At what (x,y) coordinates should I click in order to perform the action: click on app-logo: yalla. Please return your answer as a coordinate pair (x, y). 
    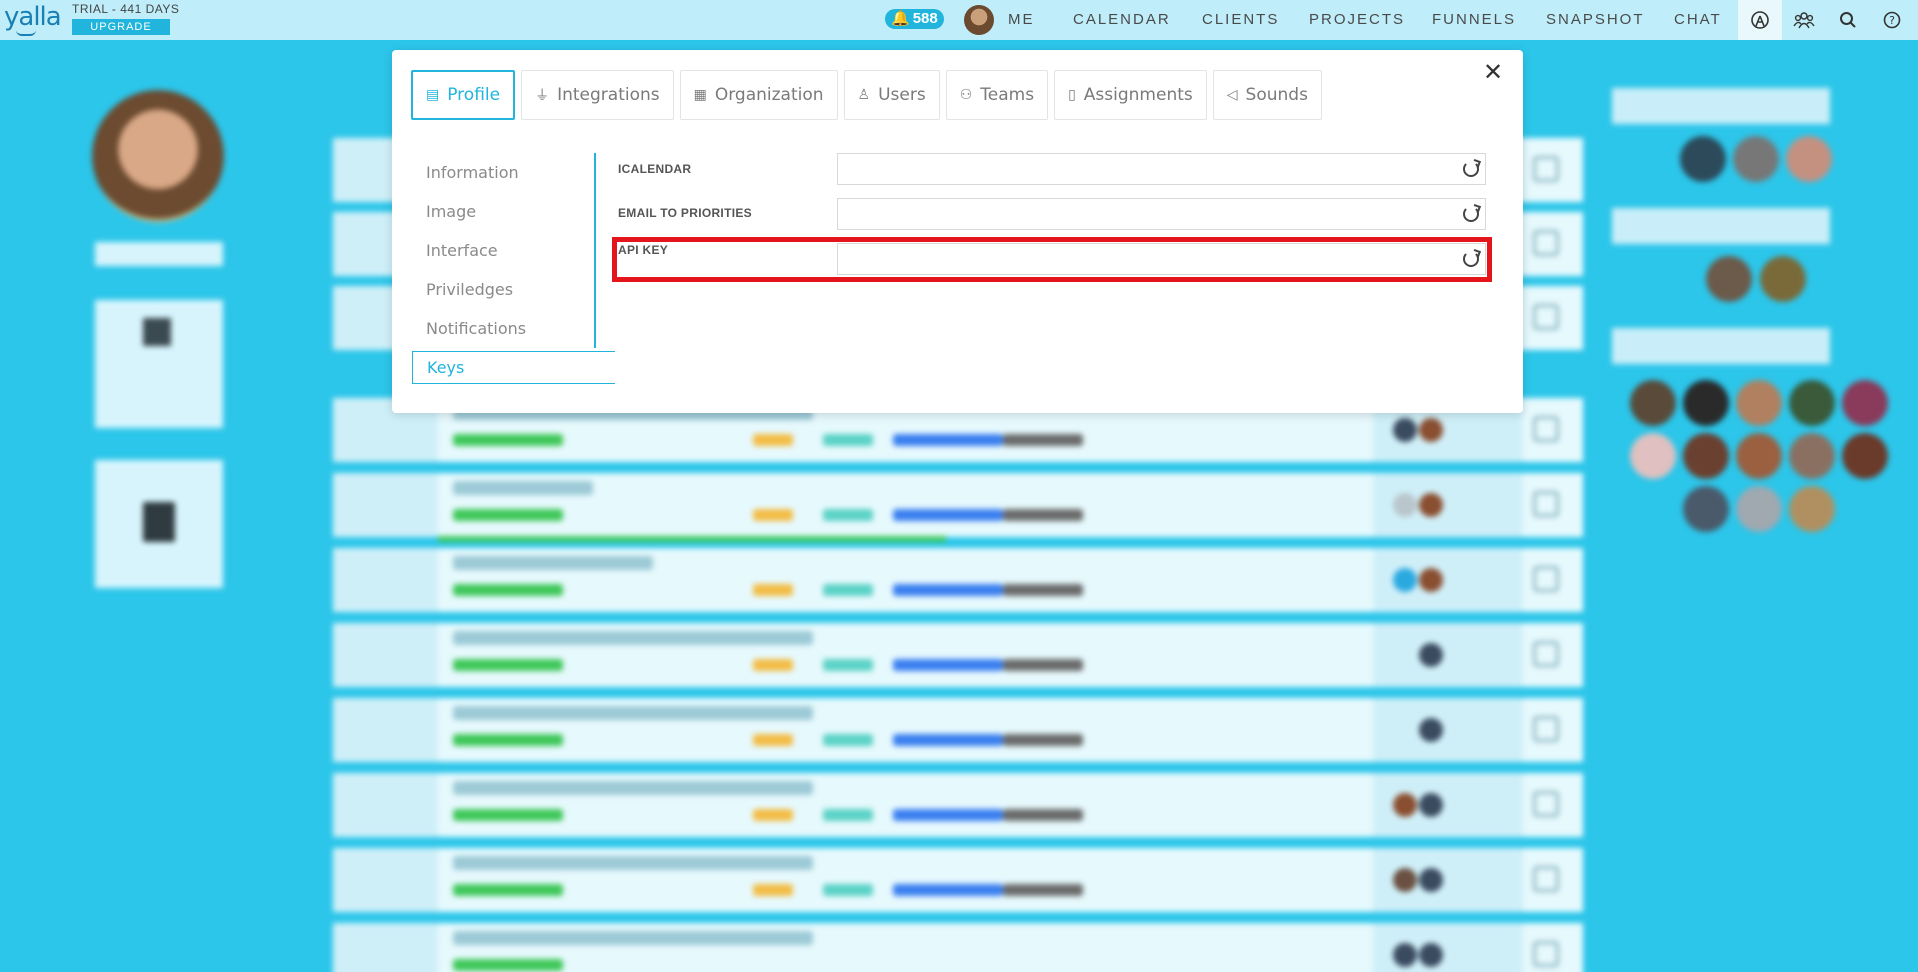
    Looking at the image, I should click on (33, 17).